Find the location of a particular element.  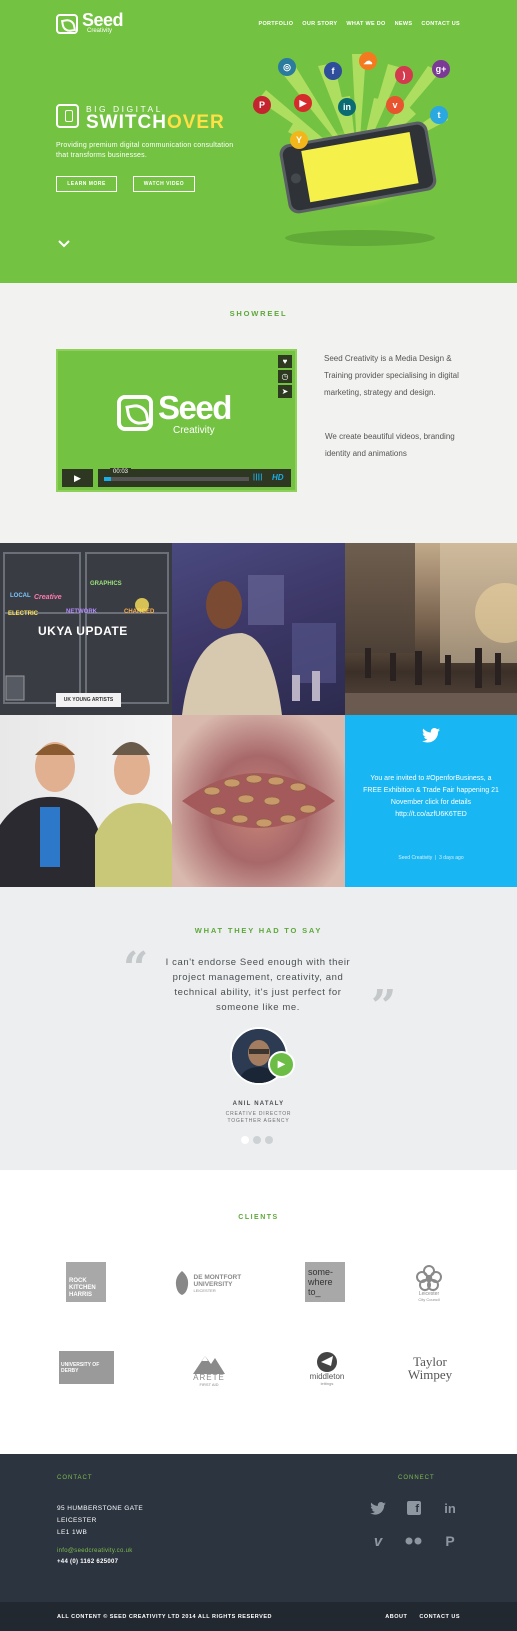

yelp-icon: Y is located at coordinates (299, 140).